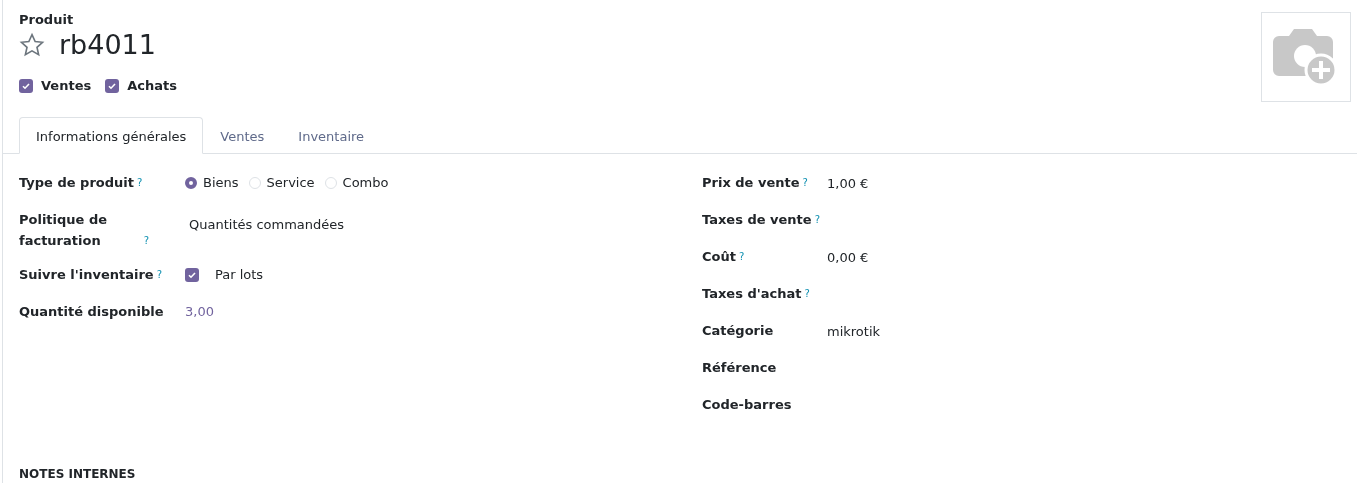  I want to click on field-label: Taxes de vente, so click(757, 220).